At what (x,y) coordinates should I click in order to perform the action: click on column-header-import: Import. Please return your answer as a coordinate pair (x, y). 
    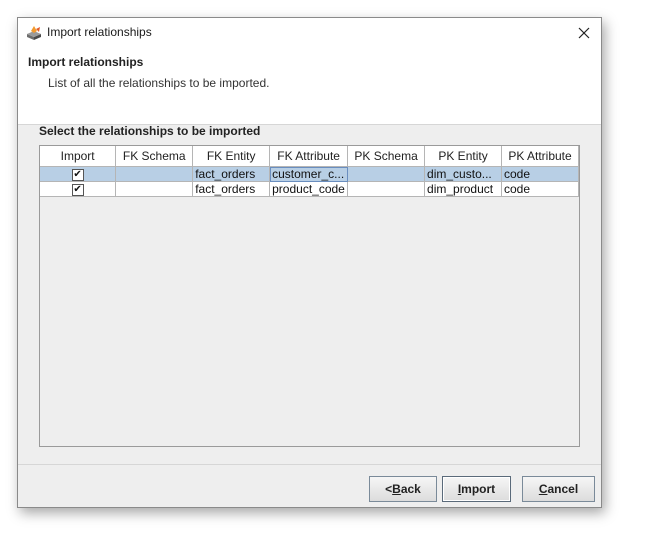
    Looking at the image, I should click on (78, 156).